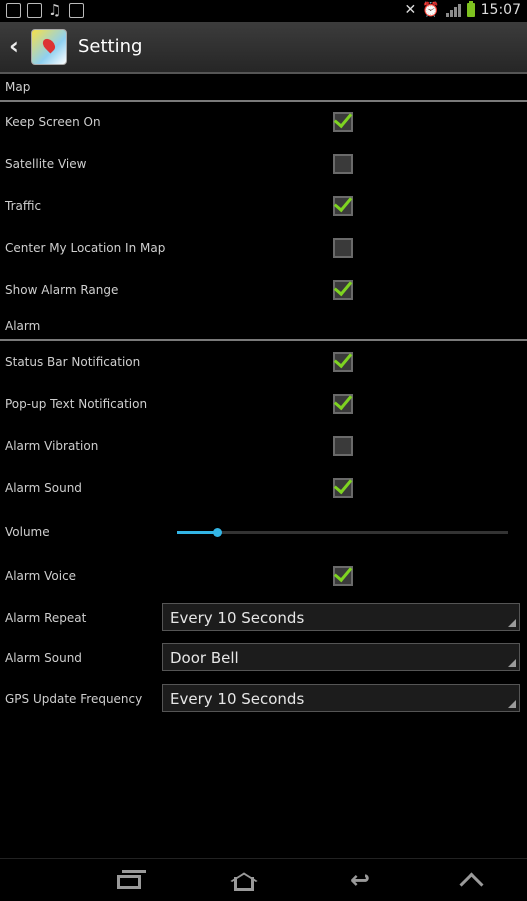 This screenshot has width=527, height=901. What do you see at coordinates (263, 576) in the screenshot?
I see `setting-alarm-voice: Alarm Voice` at bounding box center [263, 576].